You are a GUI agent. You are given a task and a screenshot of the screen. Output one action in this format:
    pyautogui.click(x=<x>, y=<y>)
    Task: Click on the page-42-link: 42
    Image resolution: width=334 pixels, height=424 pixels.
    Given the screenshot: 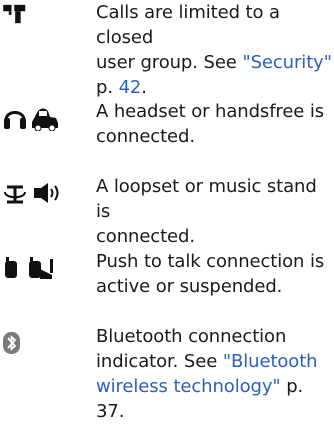 What is the action you would take?
    pyautogui.click(x=130, y=87)
    